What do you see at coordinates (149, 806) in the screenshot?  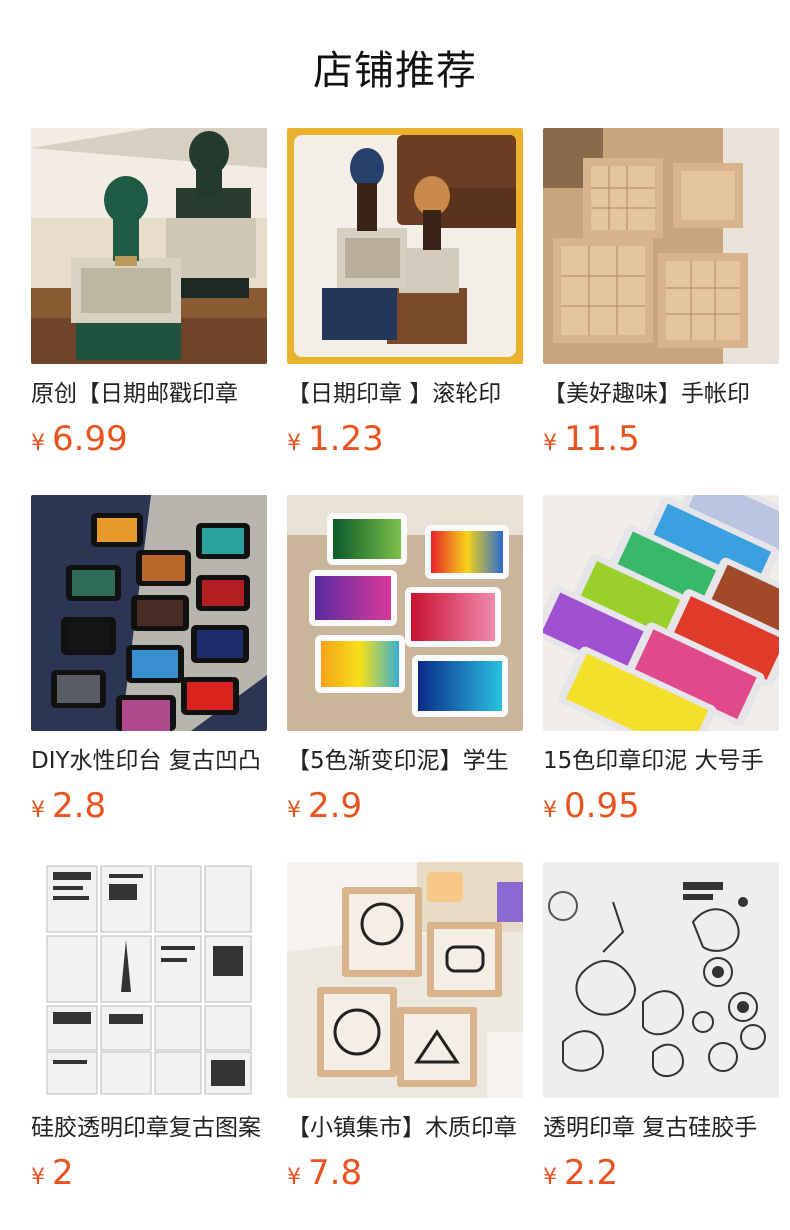 I see `product-price: ¥2.8` at bounding box center [149, 806].